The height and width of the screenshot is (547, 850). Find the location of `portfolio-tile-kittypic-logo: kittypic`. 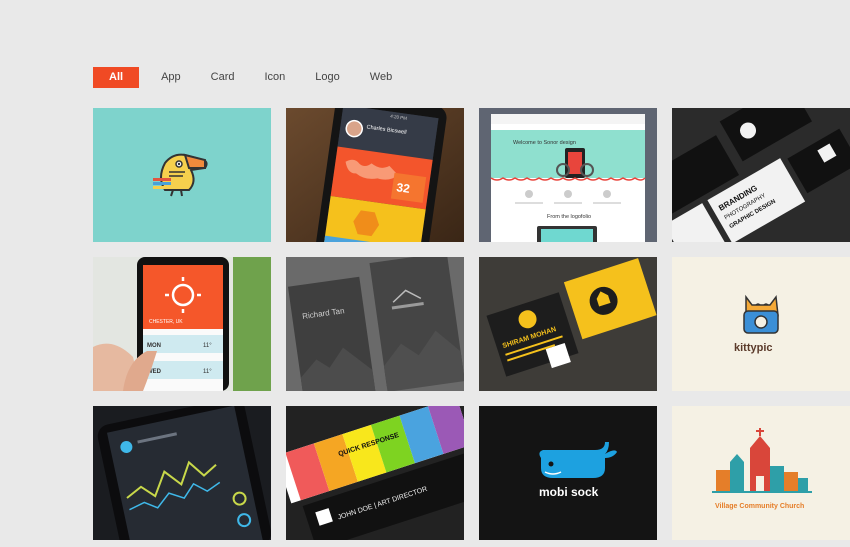

portfolio-tile-kittypic-logo: kittypic is located at coordinates (761, 324).